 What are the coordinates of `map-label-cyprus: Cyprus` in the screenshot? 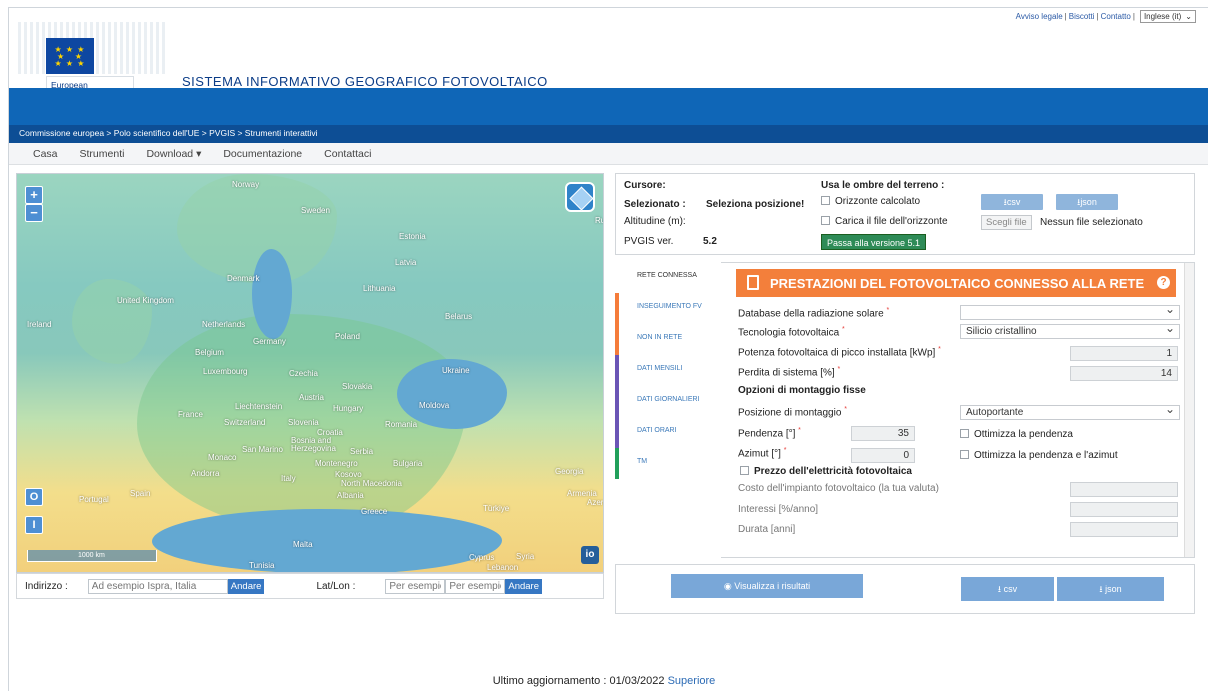 It's located at (482, 557).